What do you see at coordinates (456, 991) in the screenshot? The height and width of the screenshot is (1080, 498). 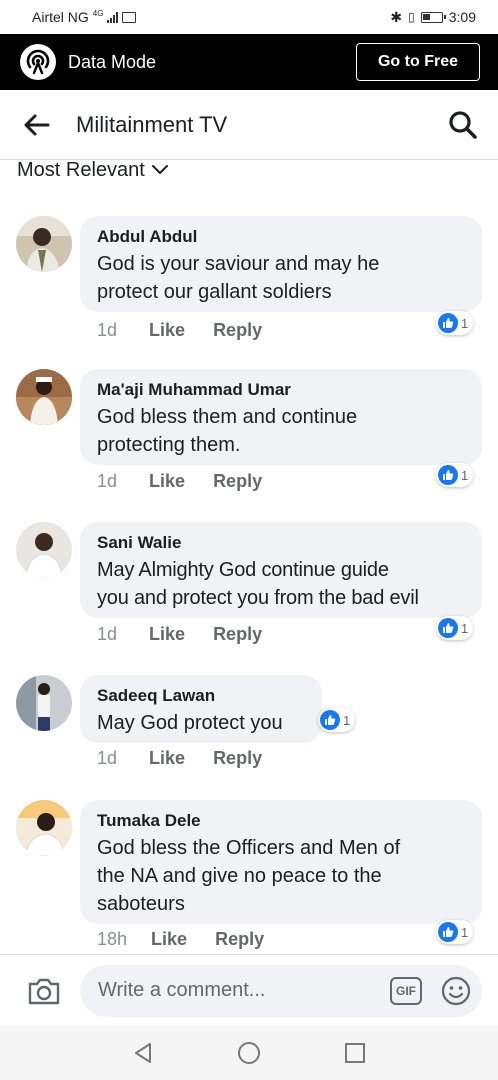 I see `emoji-icon` at bounding box center [456, 991].